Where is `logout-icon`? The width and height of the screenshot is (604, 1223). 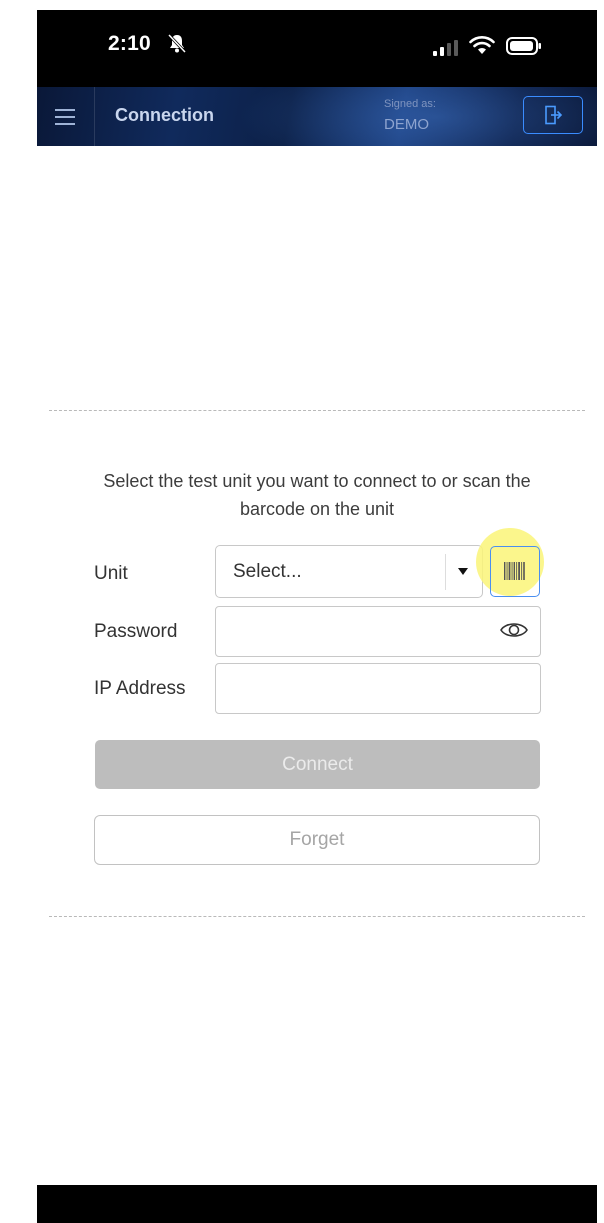
logout-icon is located at coordinates (554, 115).